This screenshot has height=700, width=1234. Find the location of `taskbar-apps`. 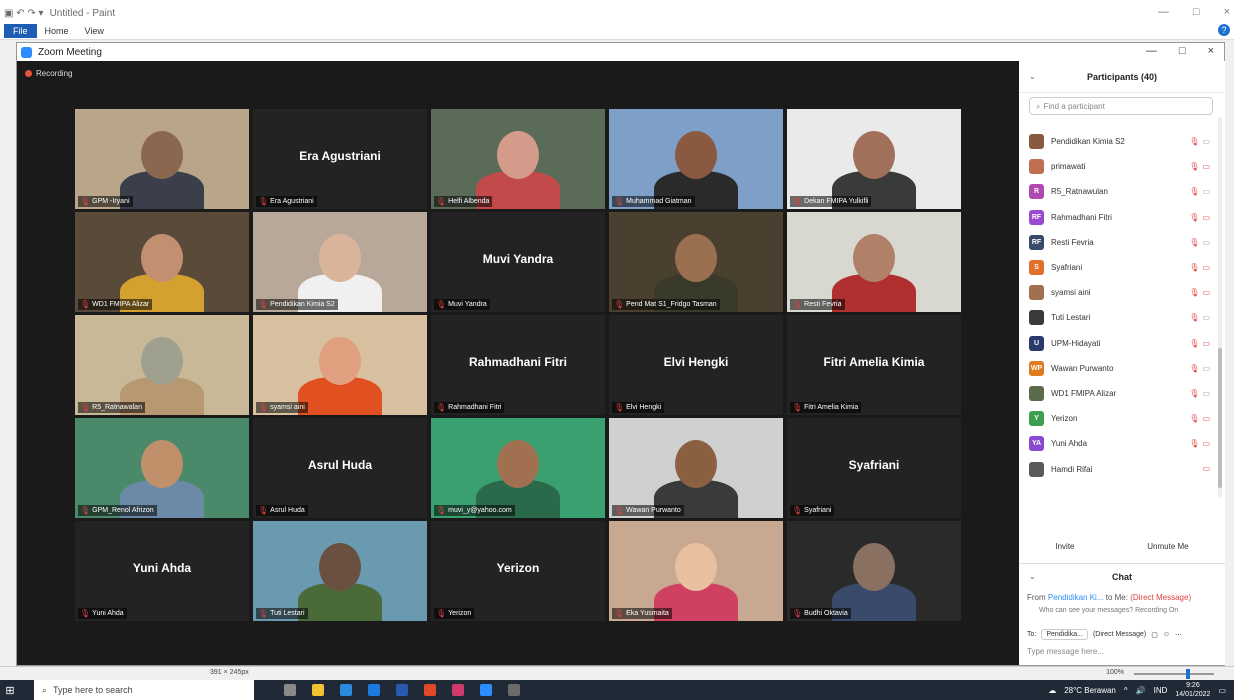

taskbar-apps is located at coordinates (402, 690).